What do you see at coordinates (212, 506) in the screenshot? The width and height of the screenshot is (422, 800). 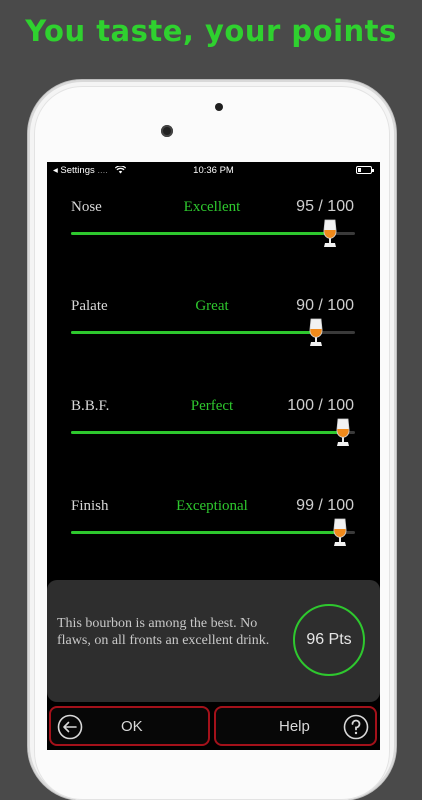 I see `rating-word: Exceptional` at bounding box center [212, 506].